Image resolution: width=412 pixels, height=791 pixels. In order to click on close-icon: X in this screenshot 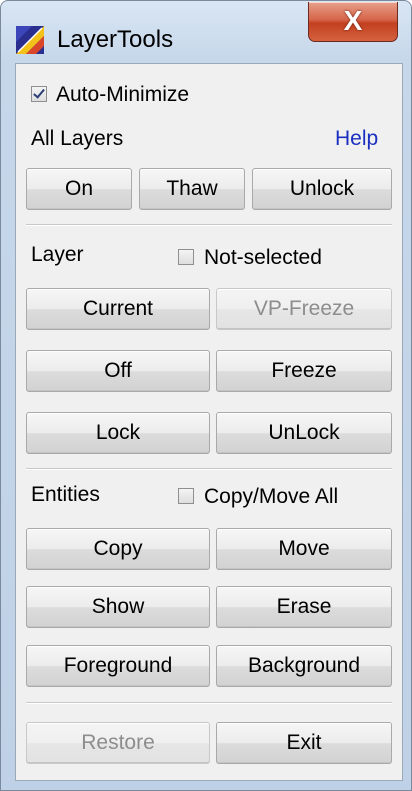, I will do `click(353, 20)`.